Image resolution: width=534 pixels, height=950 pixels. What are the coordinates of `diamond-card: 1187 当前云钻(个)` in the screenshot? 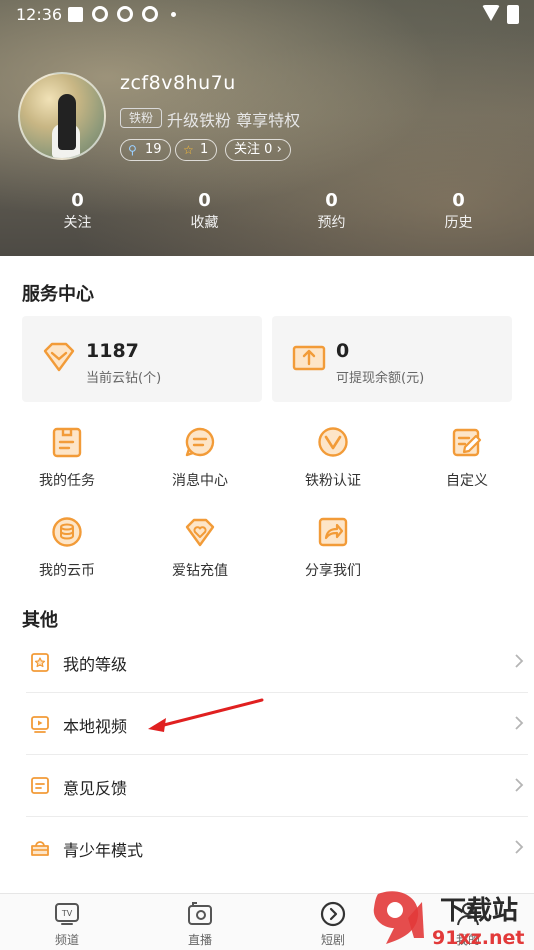 It's located at (142, 359).